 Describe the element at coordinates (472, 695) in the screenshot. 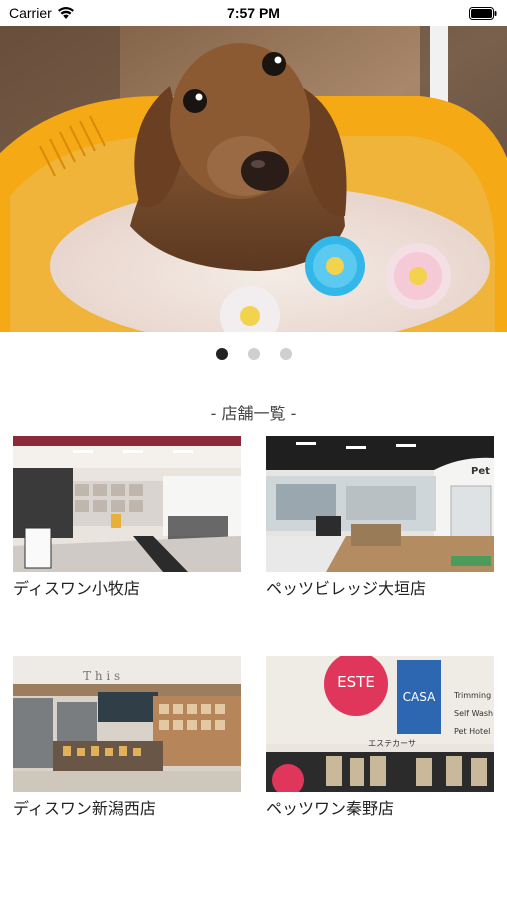

I see `menu-trimming-text: Trimming` at that location.